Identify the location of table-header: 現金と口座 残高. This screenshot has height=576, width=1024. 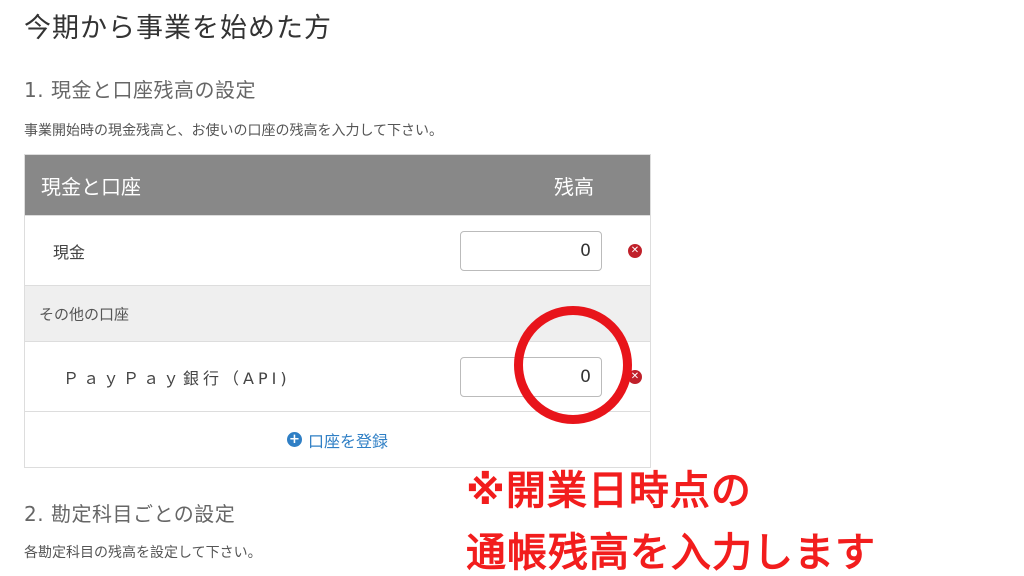
(337, 185).